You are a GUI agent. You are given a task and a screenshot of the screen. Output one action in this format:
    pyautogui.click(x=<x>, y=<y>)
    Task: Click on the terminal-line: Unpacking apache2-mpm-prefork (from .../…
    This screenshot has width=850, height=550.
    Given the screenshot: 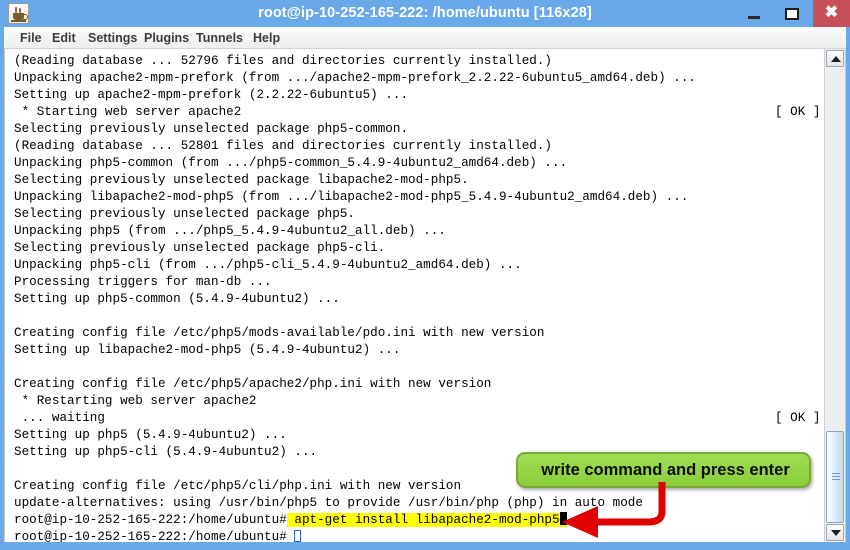 What is the action you would take?
    pyautogui.click(x=355, y=78)
    